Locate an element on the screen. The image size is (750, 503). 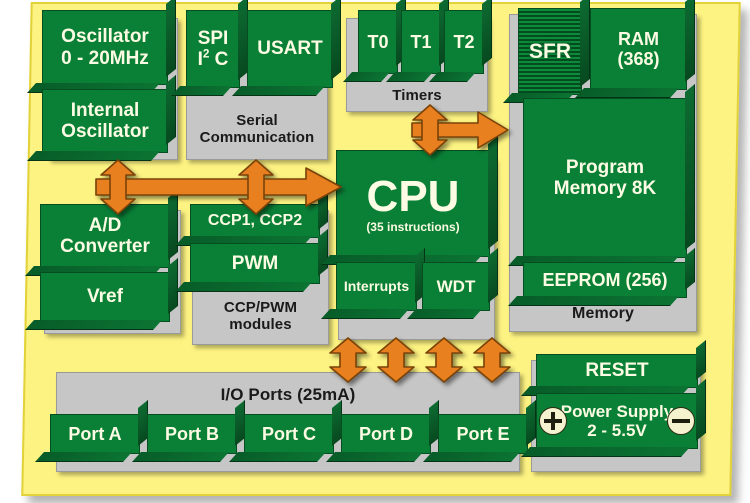
panel-io-ports-label: I/O Ports (25mA) is located at coordinates (288, 394).